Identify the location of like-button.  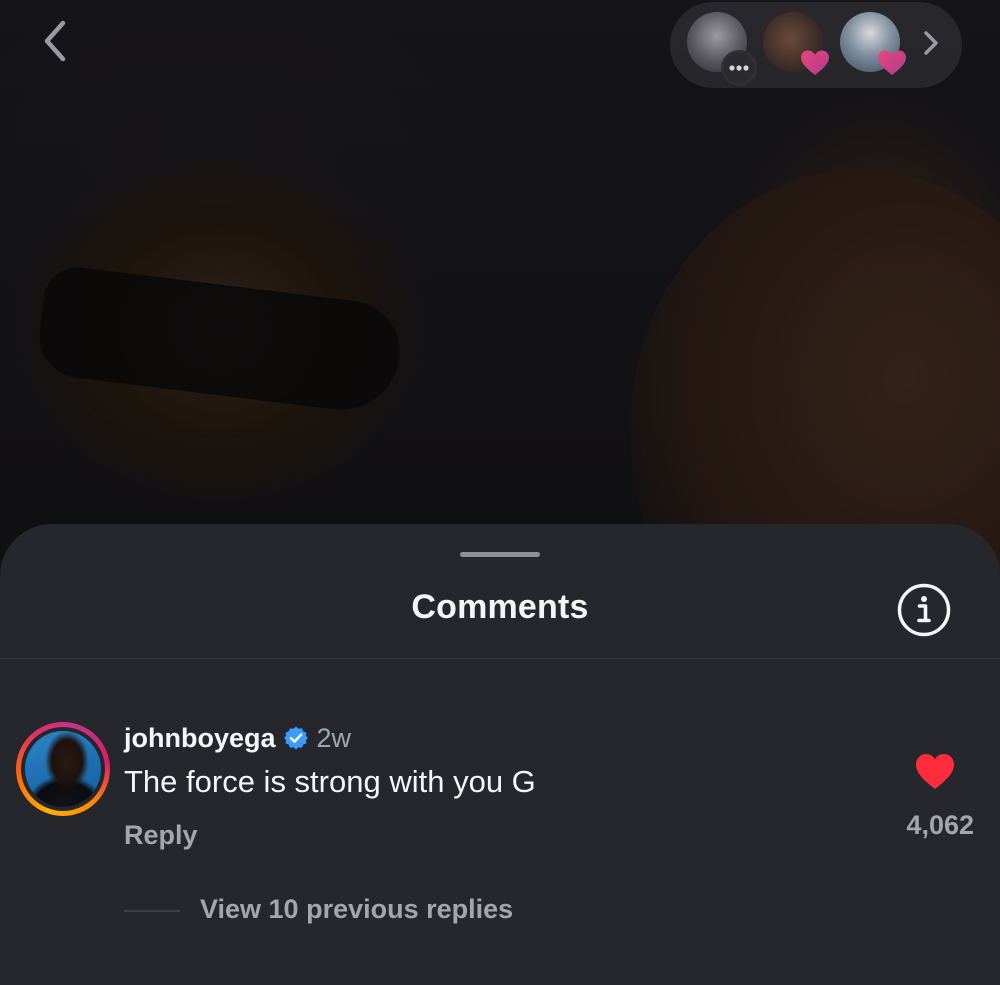
(935, 772).